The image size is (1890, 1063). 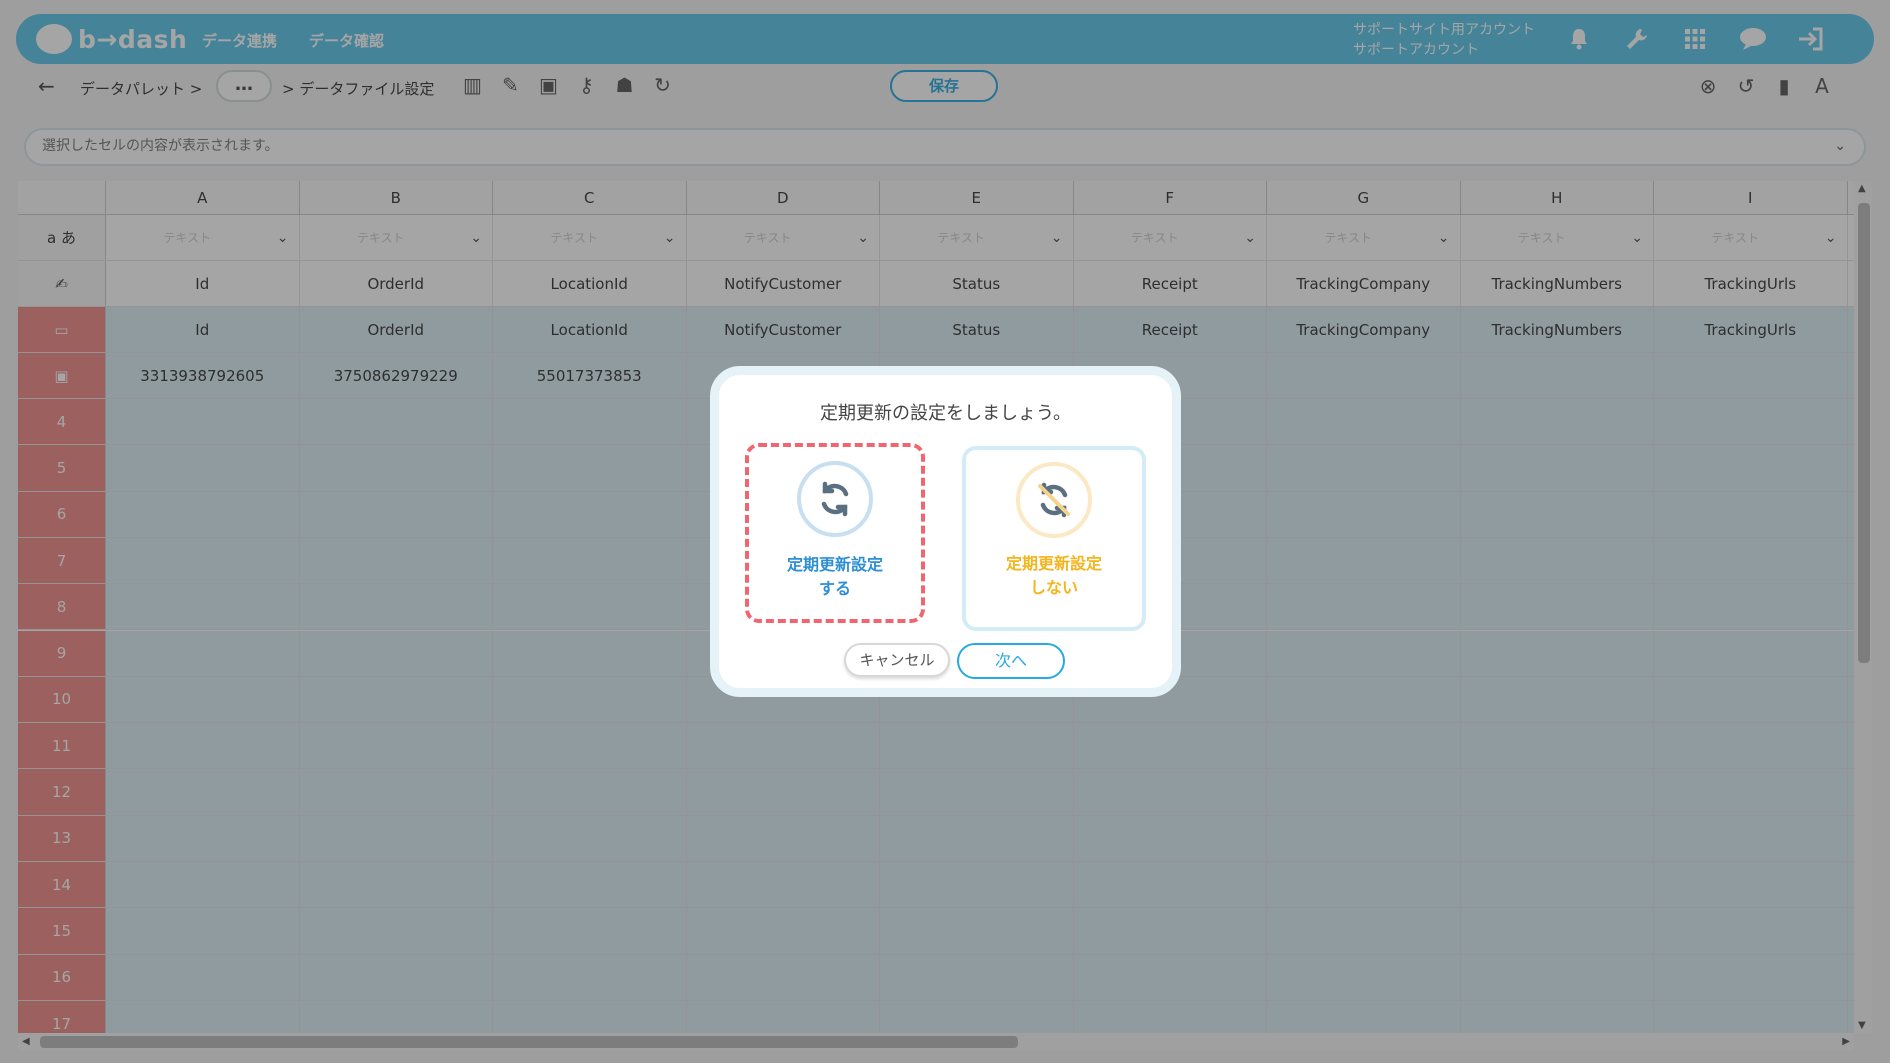 I want to click on dialog-title: 定期更新の設定をしましょう。, so click(x=945, y=413).